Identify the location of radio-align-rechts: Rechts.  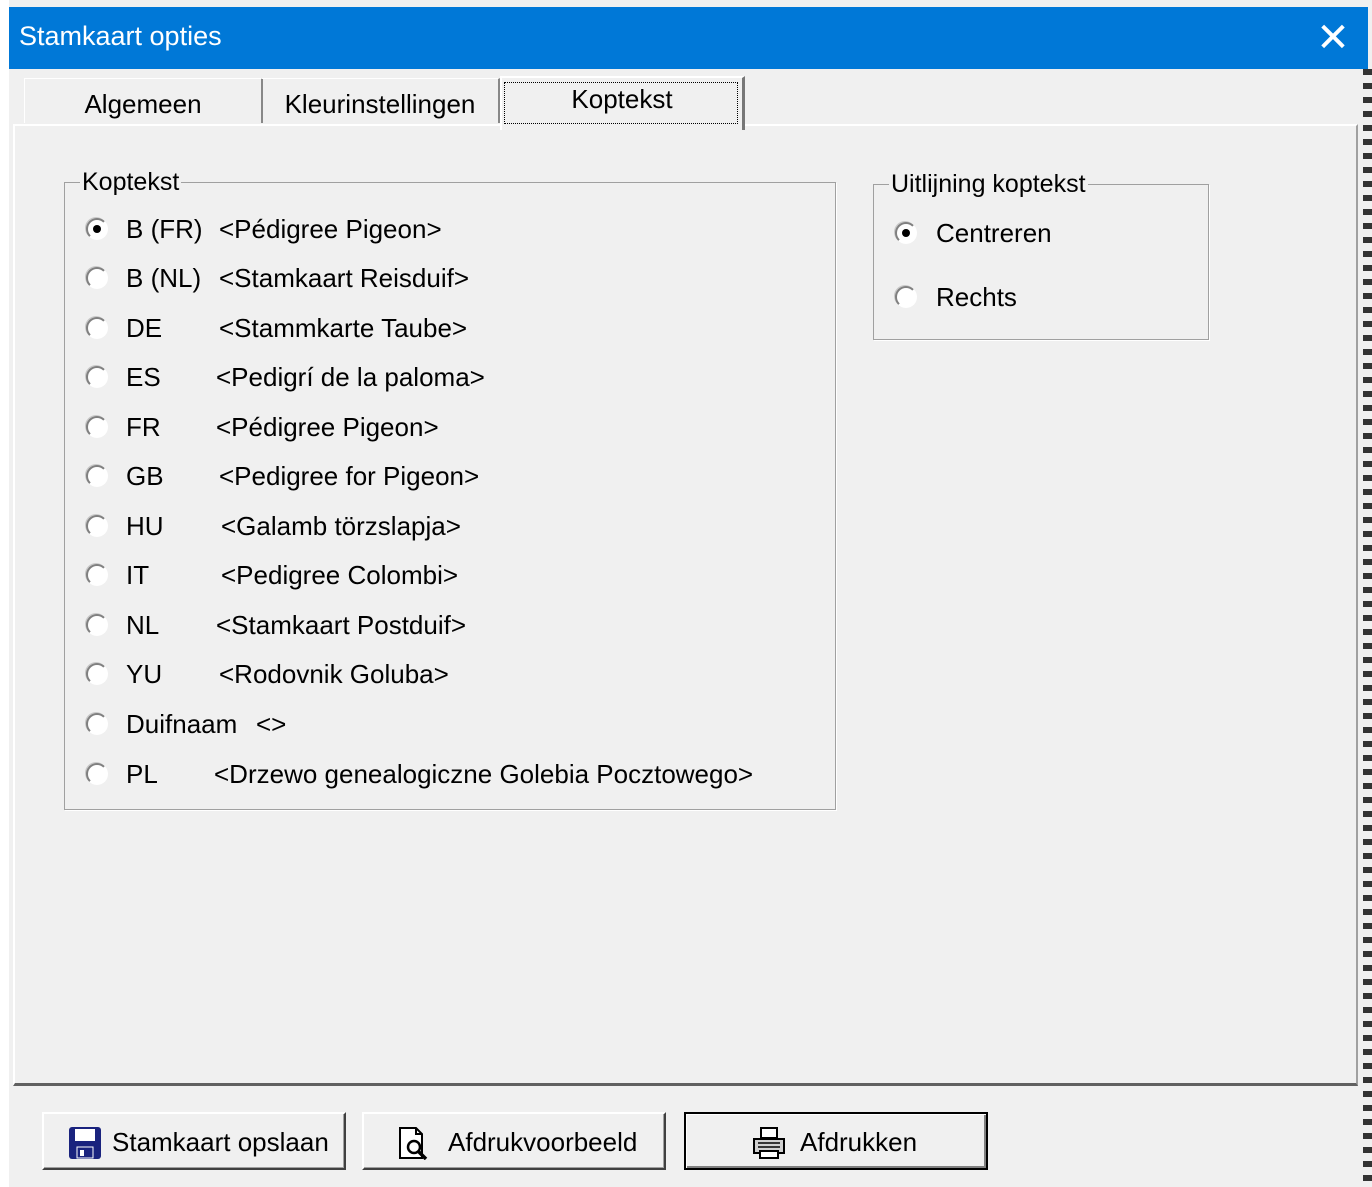
(995, 297).